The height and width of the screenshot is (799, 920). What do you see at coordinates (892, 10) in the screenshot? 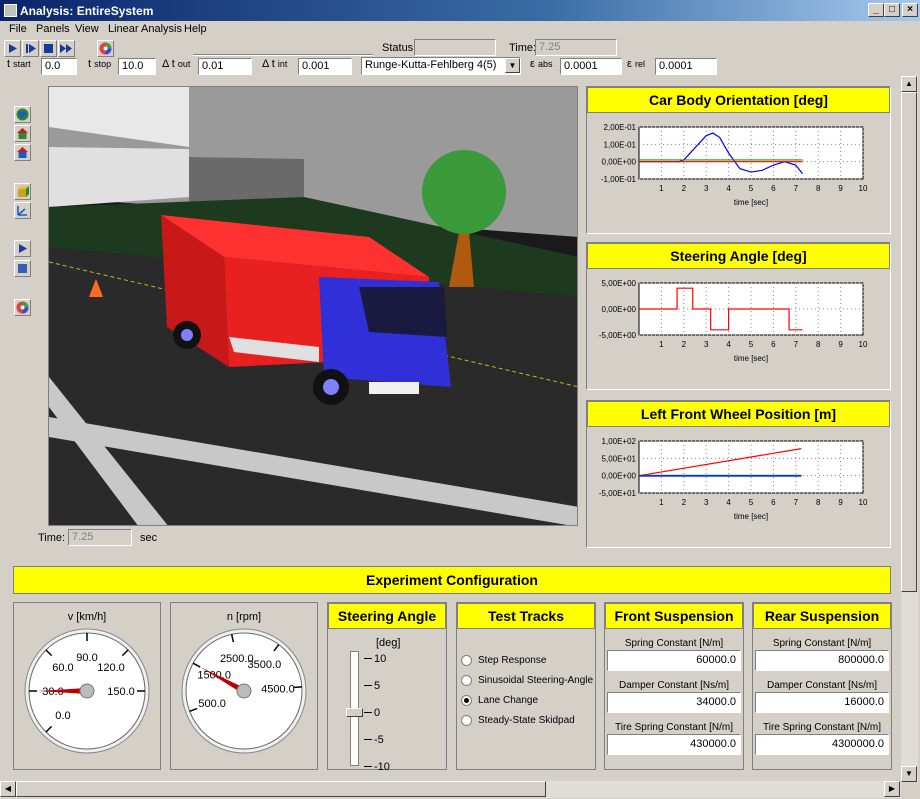
I see `maximize-button: □` at bounding box center [892, 10].